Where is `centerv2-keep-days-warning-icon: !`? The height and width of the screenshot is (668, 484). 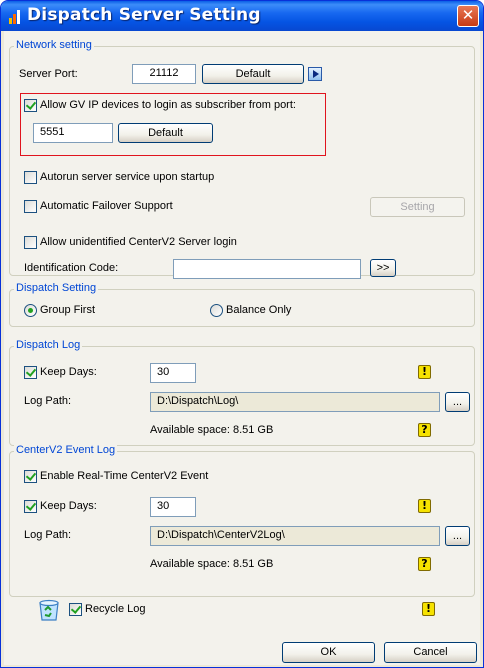 centerv2-keep-days-warning-icon: ! is located at coordinates (424, 506).